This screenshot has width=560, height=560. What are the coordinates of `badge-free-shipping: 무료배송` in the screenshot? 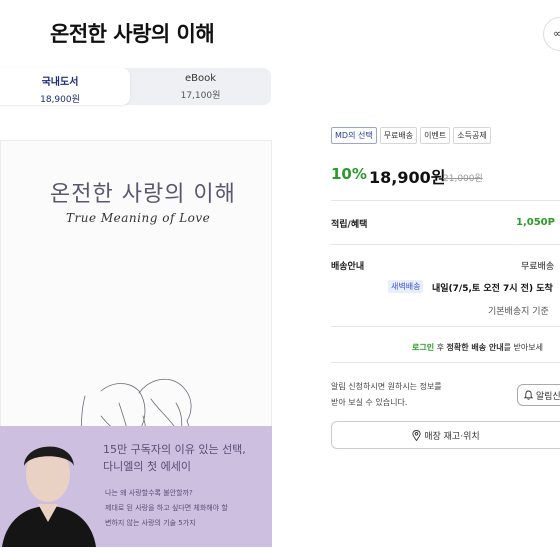 It's located at (398, 135).